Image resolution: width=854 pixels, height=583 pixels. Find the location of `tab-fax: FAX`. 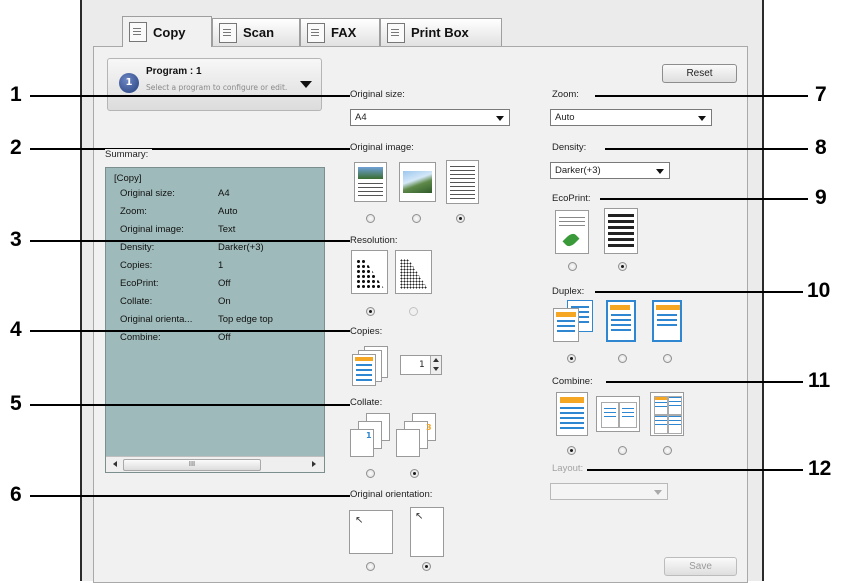

tab-fax: FAX is located at coordinates (340, 32).